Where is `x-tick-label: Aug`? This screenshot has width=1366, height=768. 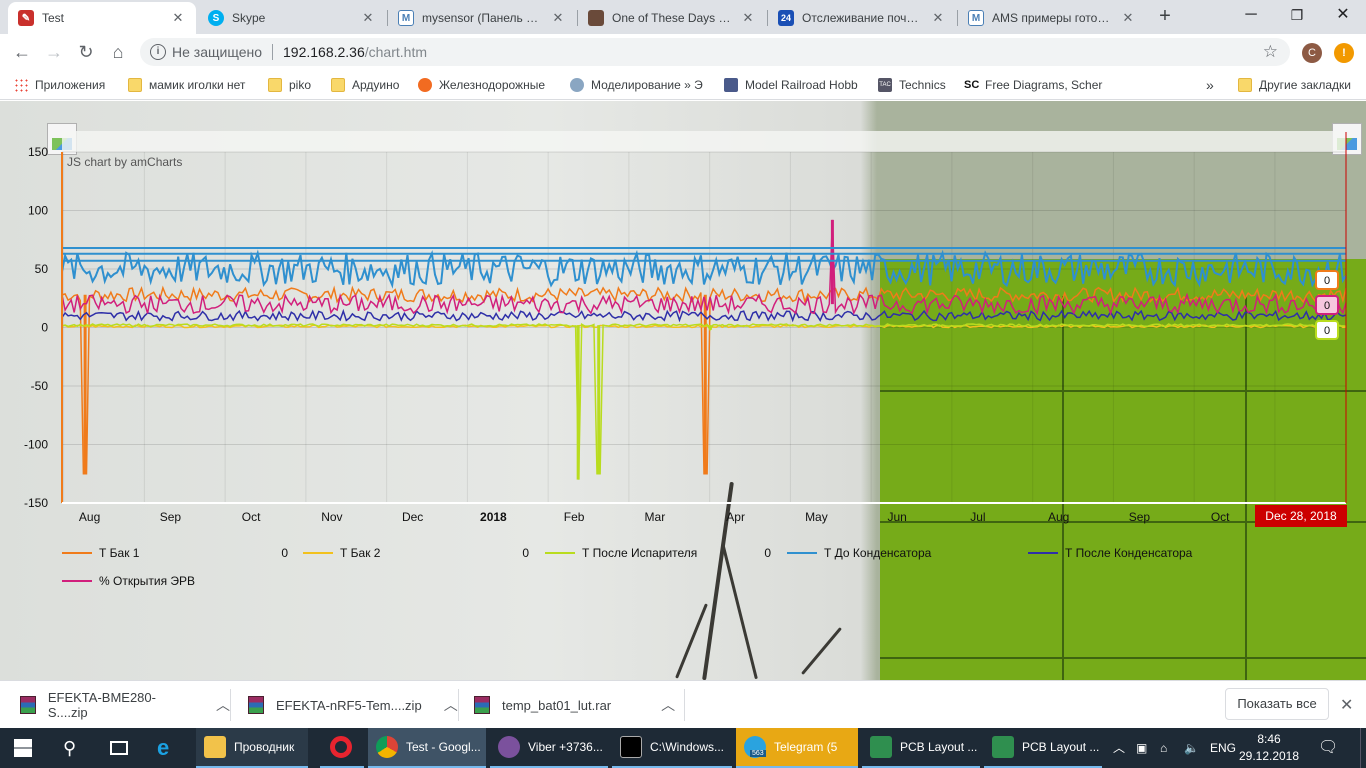 x-tick-label: Aug is located at coordinates (1058, 517).